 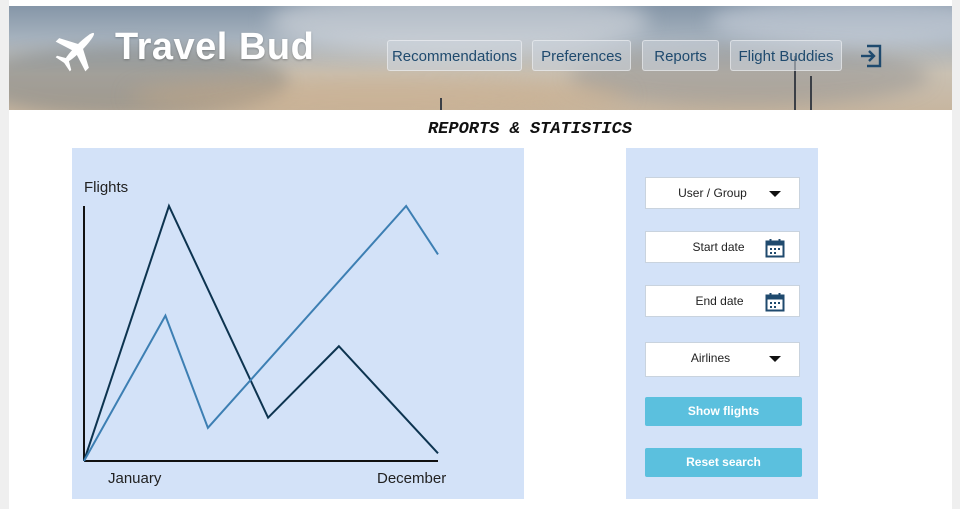 What do you see at coordinates (712, 193) in the screenshot?
I see `user-group-label: User / Group` at bounding box center [712, 193].